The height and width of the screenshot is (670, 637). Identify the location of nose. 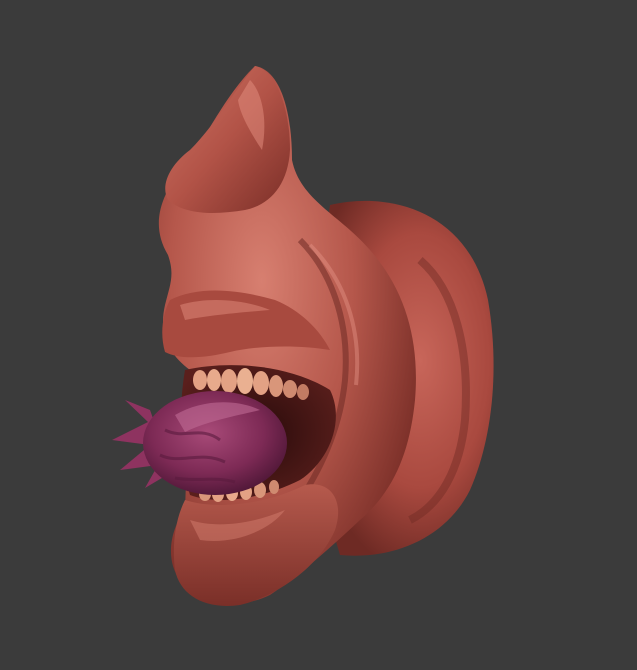
(227, 139).